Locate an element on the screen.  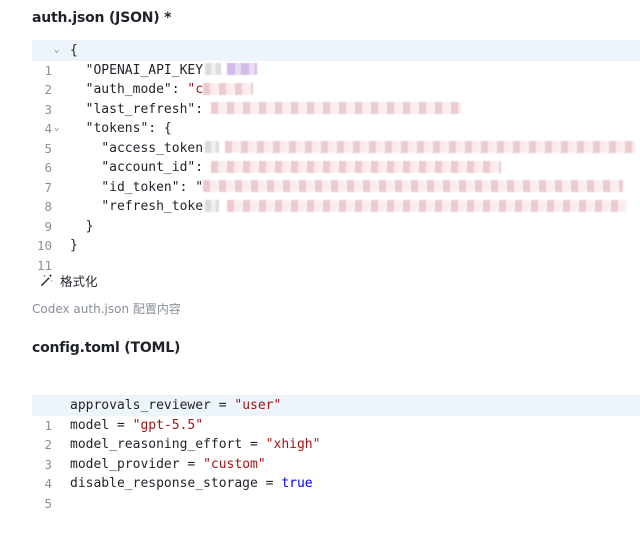
toml-string-value: "xhigh" is located at coordinates (293, 444).